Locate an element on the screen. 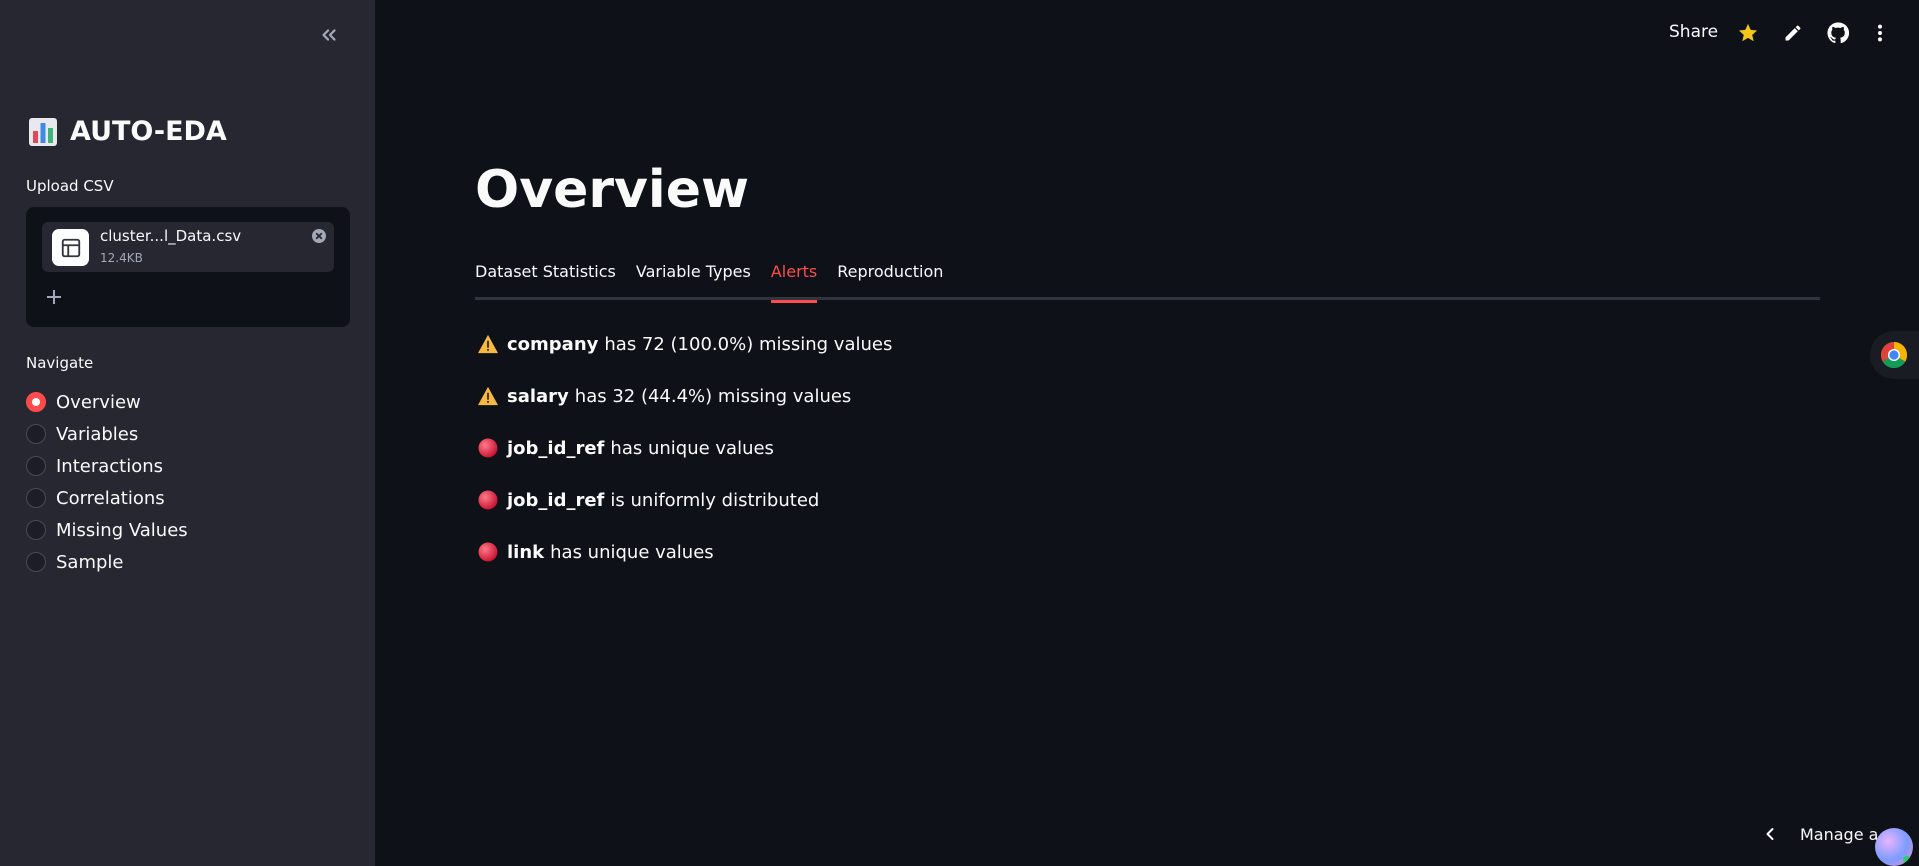 Image resolution: width=1919 pixels, height=866 pixels. app-title-text: AUTO-EDA is located at coordinates (148, 131).